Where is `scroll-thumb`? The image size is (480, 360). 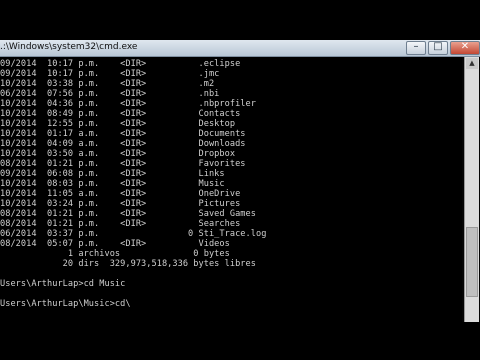
scroll-thumb is located at coordinates (472, 262).